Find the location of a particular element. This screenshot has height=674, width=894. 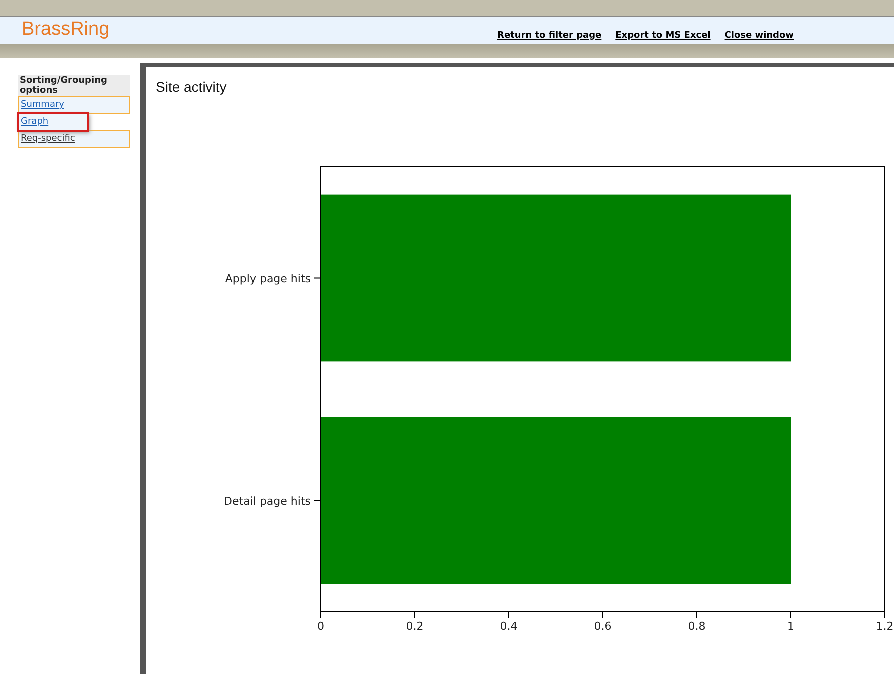

tick-label: 1 is located at coordinates (791, 626).